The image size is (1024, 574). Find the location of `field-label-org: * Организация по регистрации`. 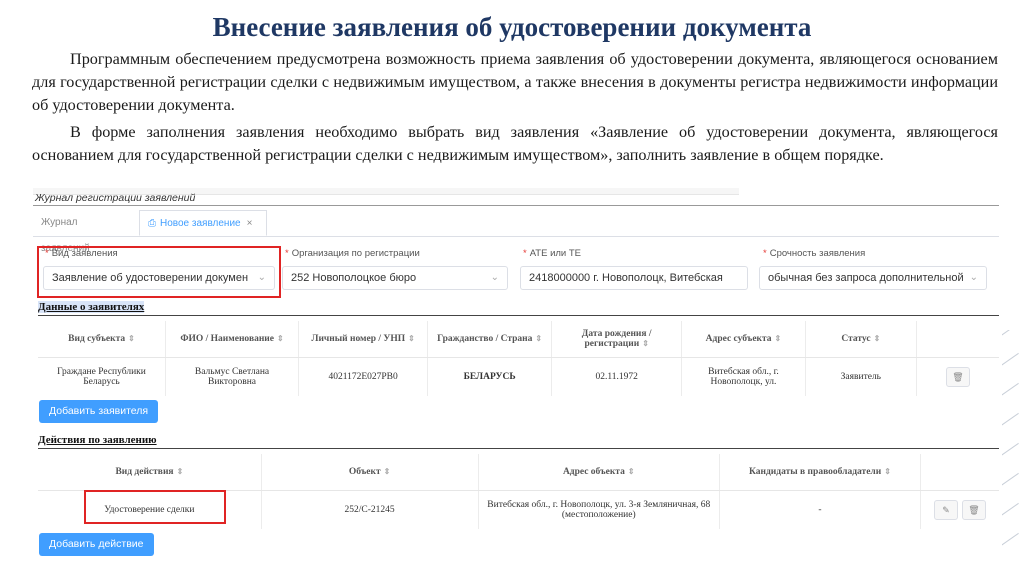

field-label-org: * Организация по регистрации is located at coordinates (352, 253).